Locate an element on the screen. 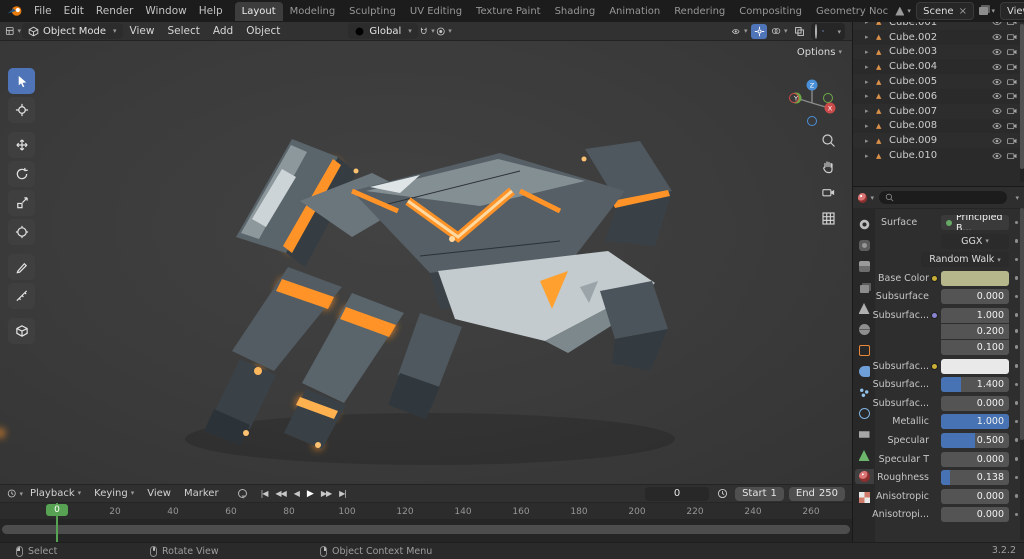 The height and width of the screenshot is (559, 1024). tab-texture-paint: Texture Paint is located at coordinates (508, 11).